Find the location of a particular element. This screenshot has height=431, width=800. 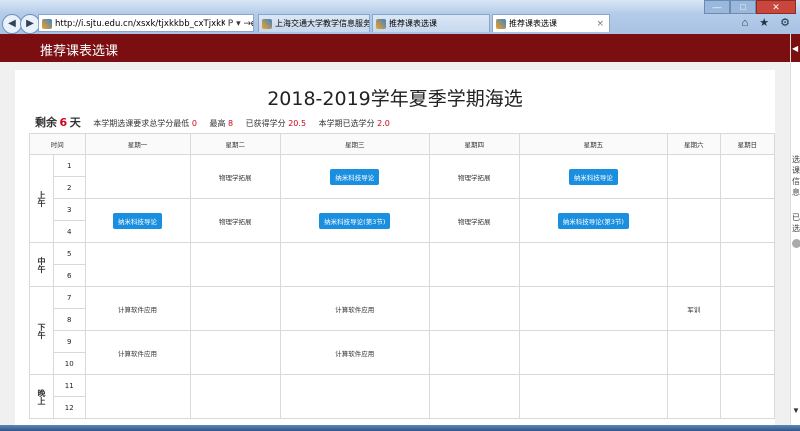

minimize-button: — is located at coordinates (717, 7).